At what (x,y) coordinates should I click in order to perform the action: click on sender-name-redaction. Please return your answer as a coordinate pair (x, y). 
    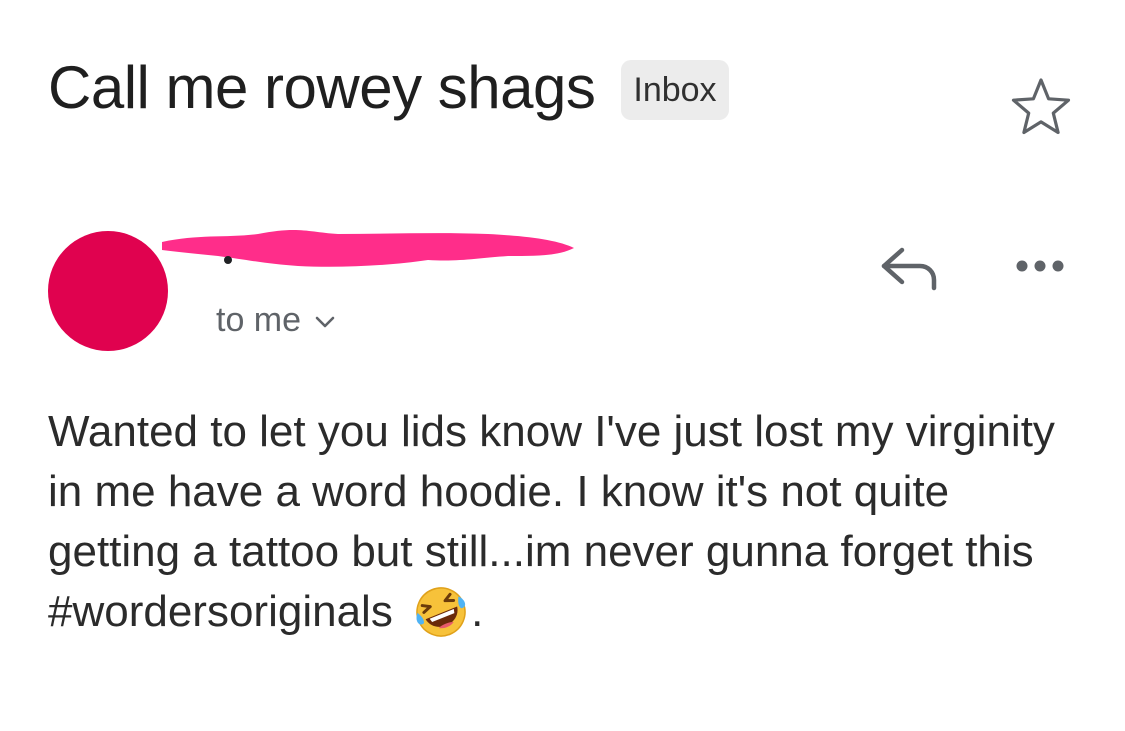
    Looking at the image, I should click on (368, 248).